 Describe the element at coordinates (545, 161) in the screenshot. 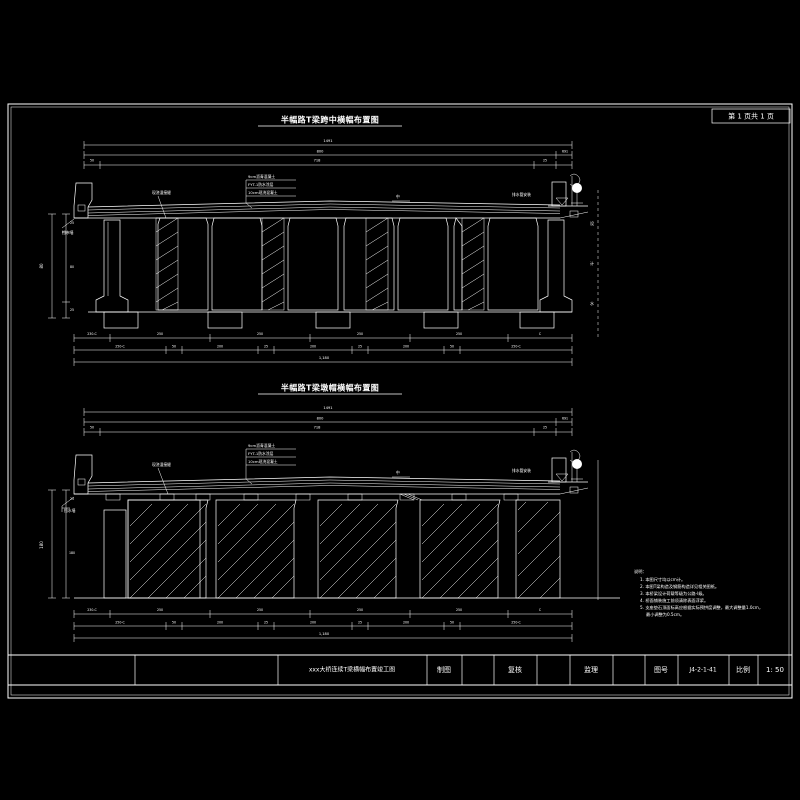

I see `upper-dim-row3-c: 25` at that location.